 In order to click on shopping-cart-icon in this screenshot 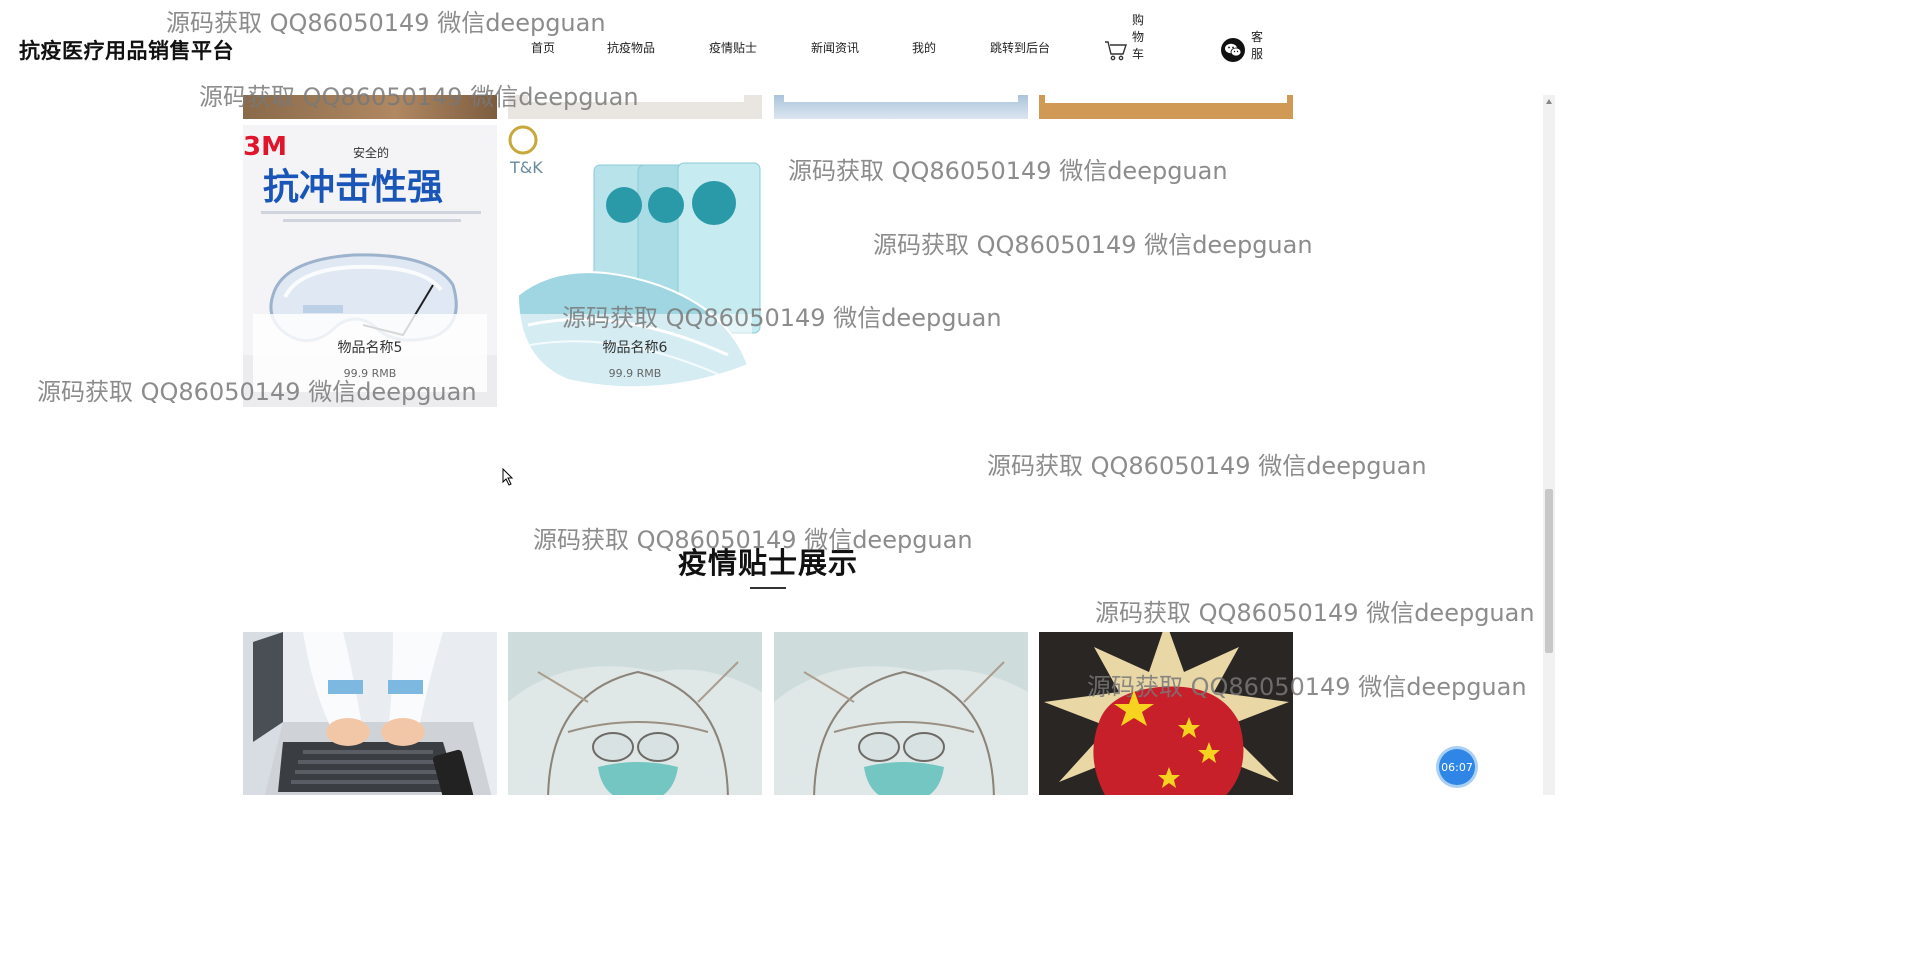, I will do `click(1116, 51)`.